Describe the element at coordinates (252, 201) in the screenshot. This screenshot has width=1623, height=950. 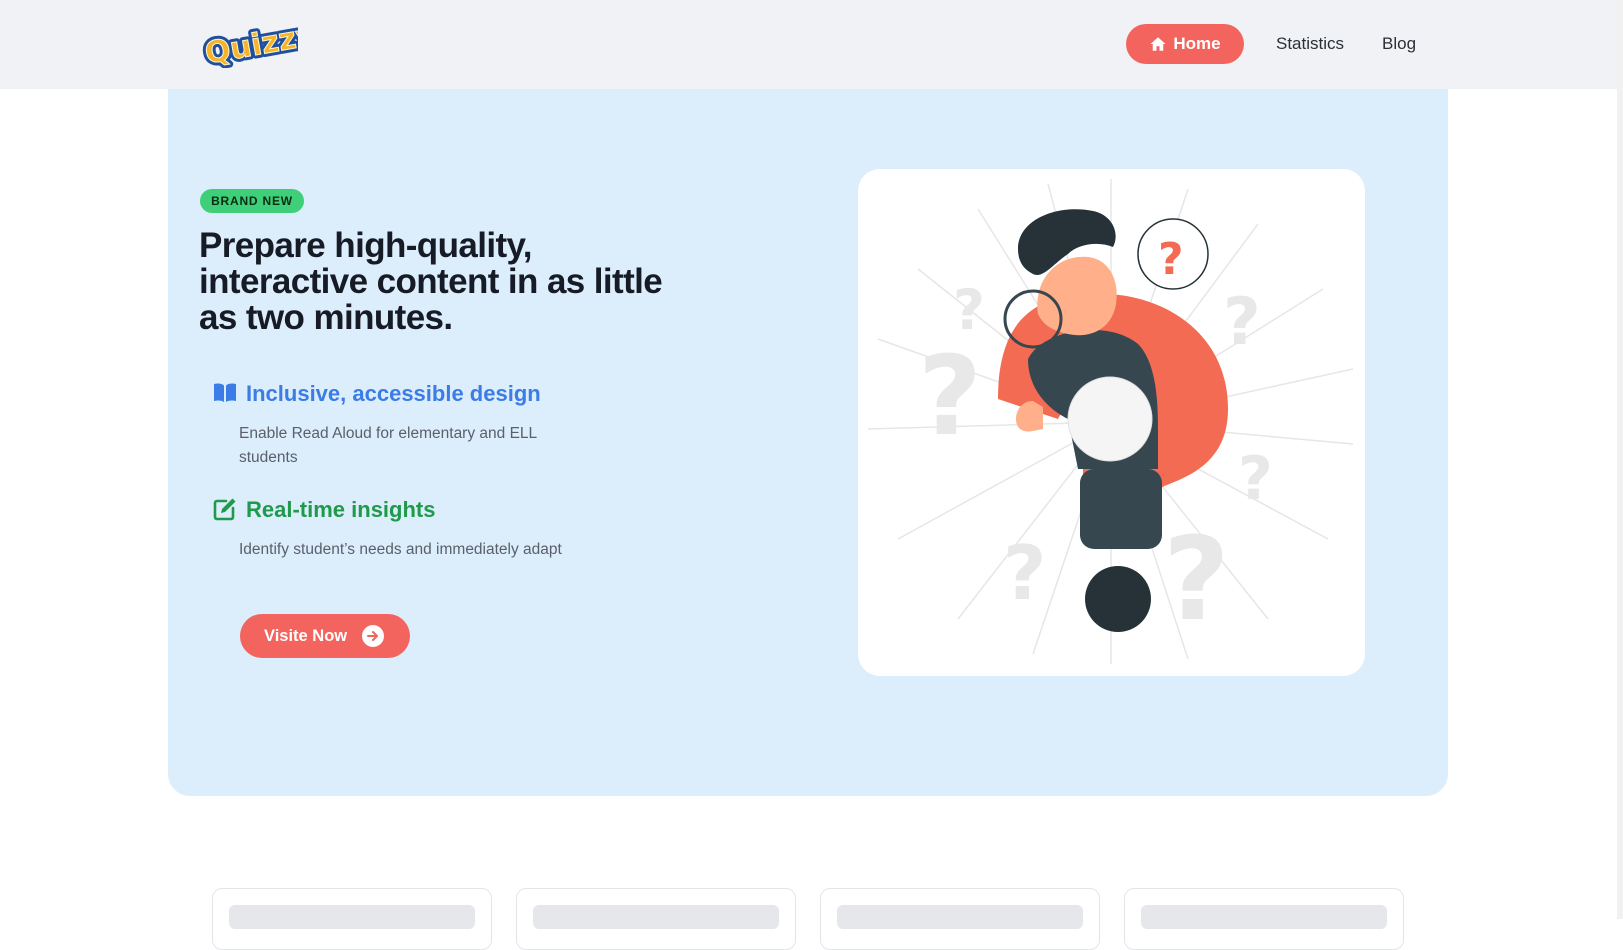
I see `brand-new-badge: BRAND NEW` at that location.